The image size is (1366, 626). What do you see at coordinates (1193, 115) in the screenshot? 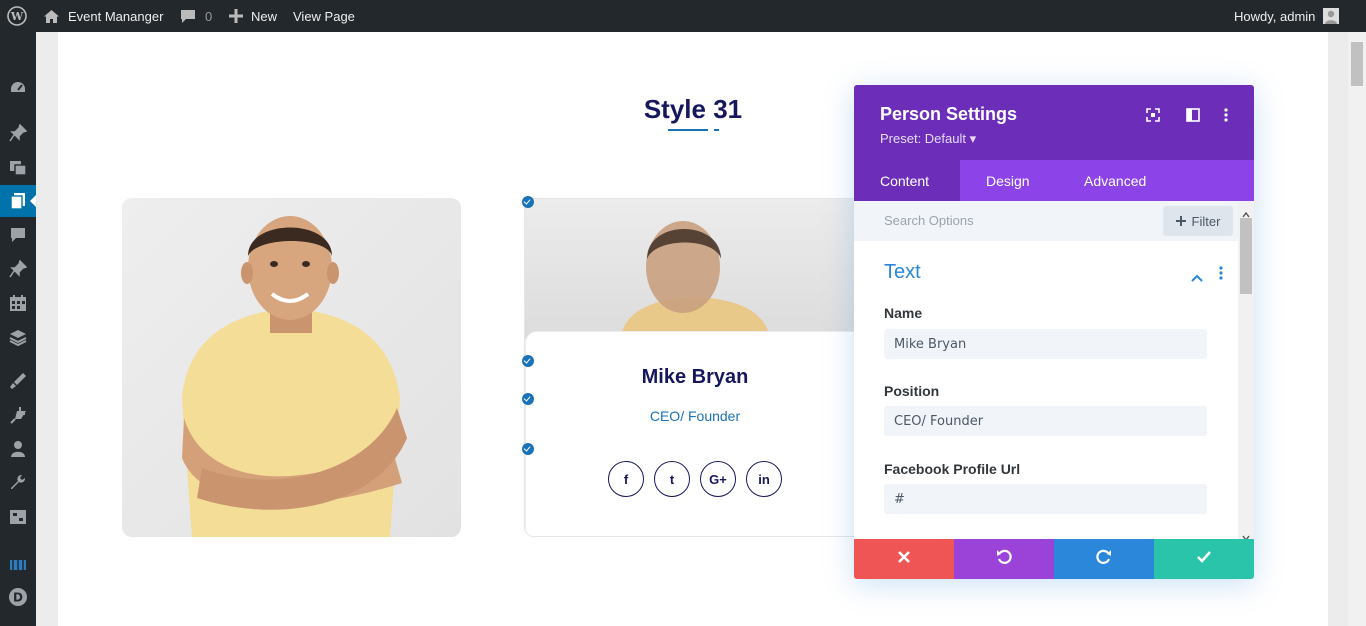
I see `layout-icon` at bounding box center [1193, 115].